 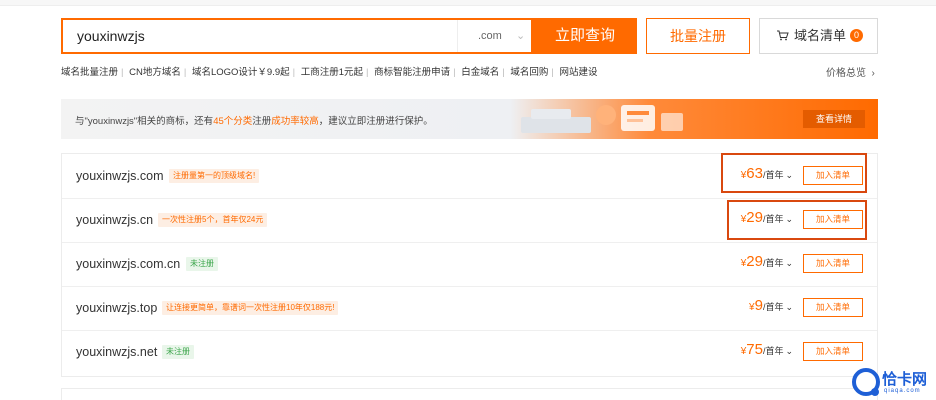 What do you see at coordinates (469, 264) in the screenshot?
I see `list-item: youxinwzjs.com.cn 未注册 ¥29/首年 ⌄ 加入清单` at bounding box center [469, 264].